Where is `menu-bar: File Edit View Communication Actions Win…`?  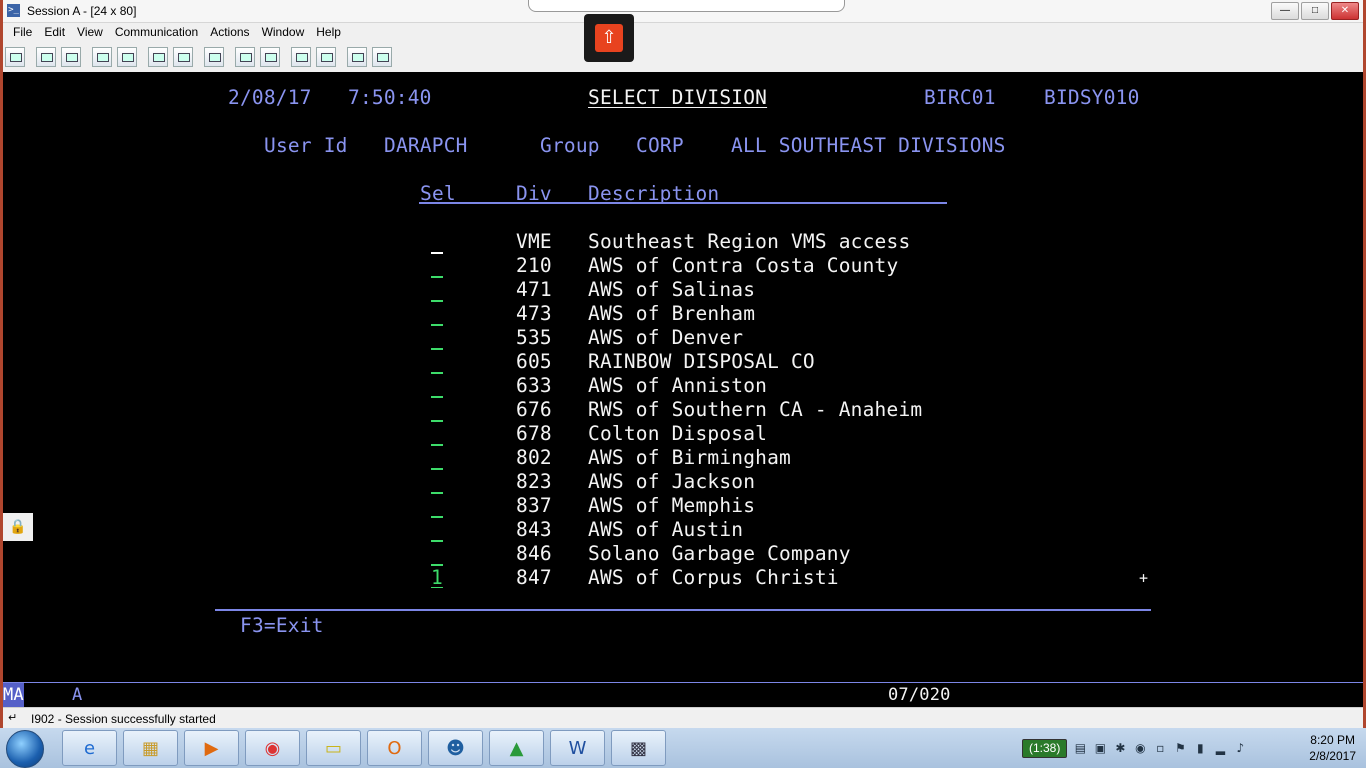 menu-bar: File Edit View Communication Actions Win… is located at coordinates (683, 32).